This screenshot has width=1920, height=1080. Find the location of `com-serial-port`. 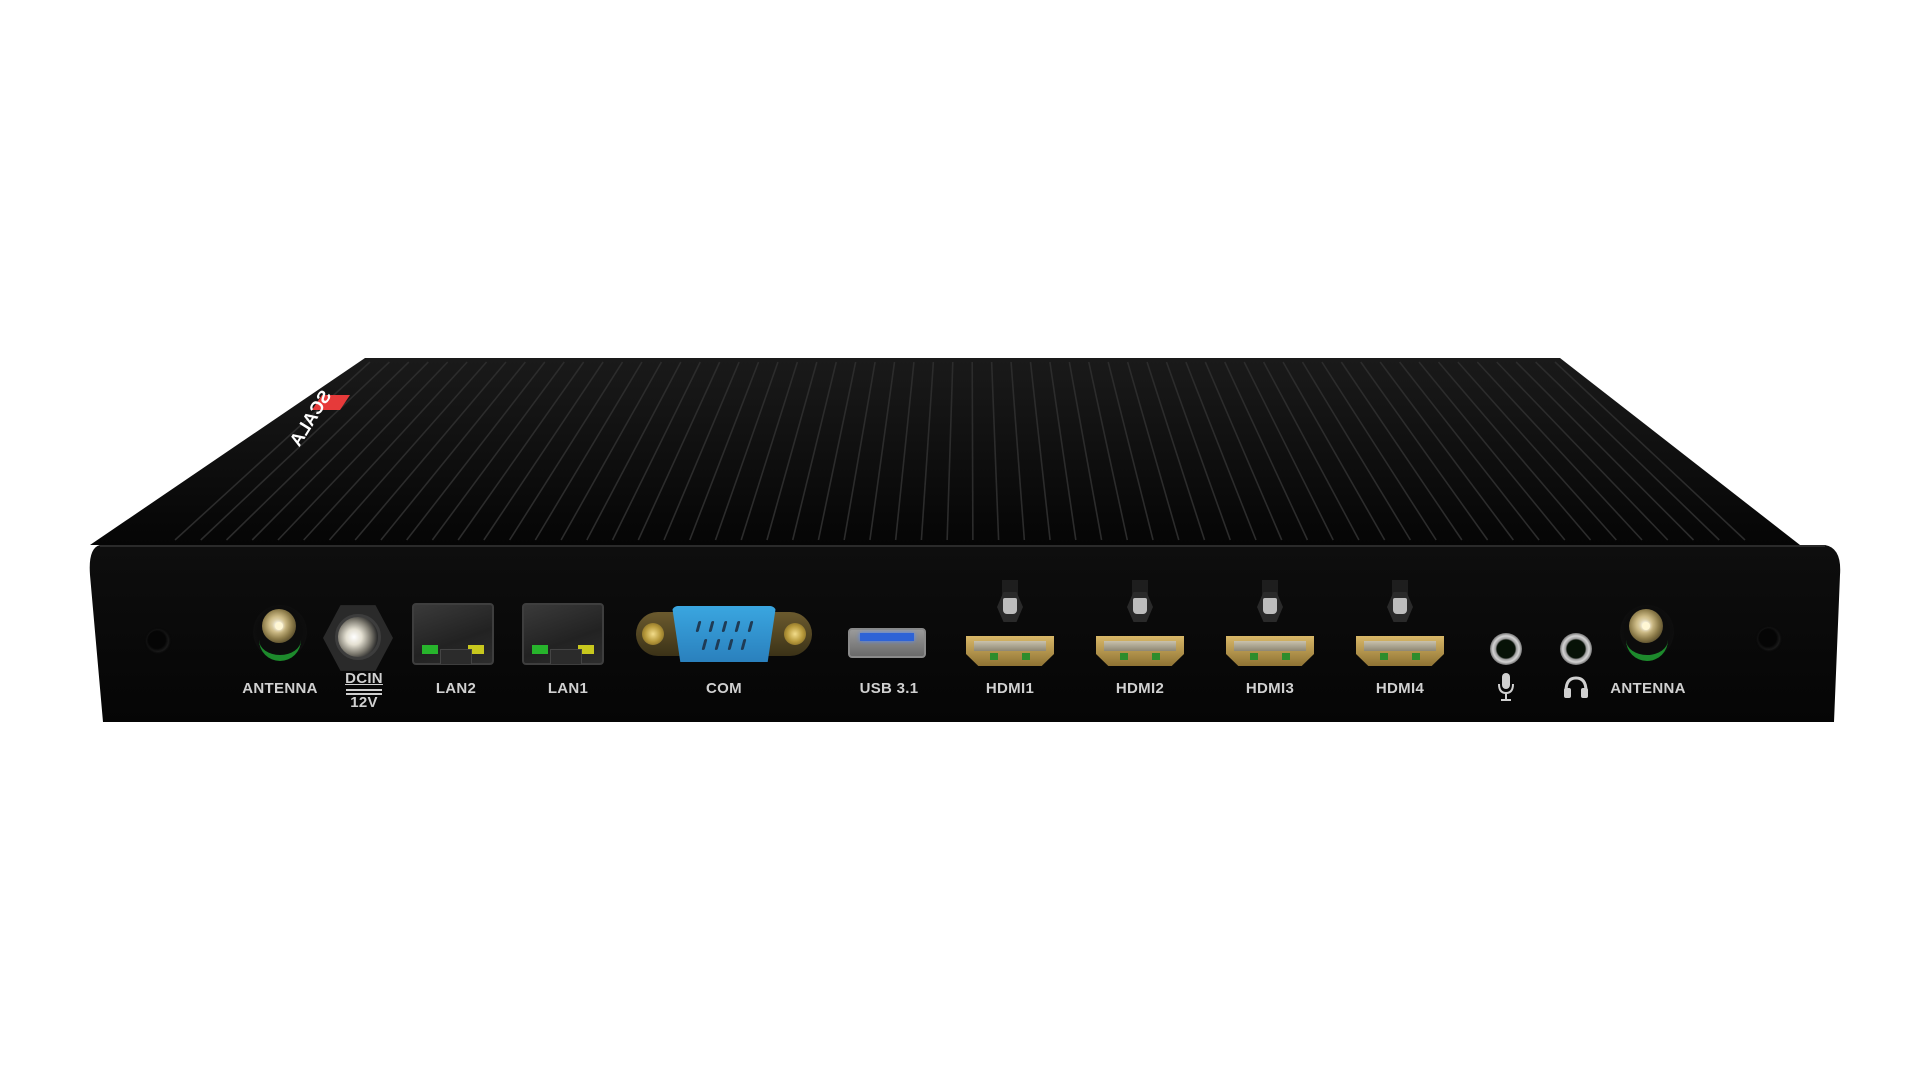

com-serial-port is located at coordinates (724, 634).